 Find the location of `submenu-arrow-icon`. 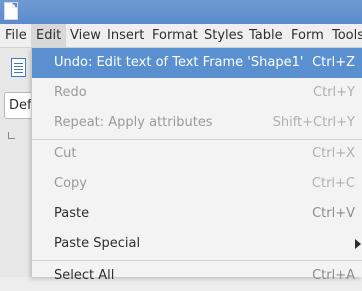

submenu-arrow-icon is located at coordinates (358, 244).